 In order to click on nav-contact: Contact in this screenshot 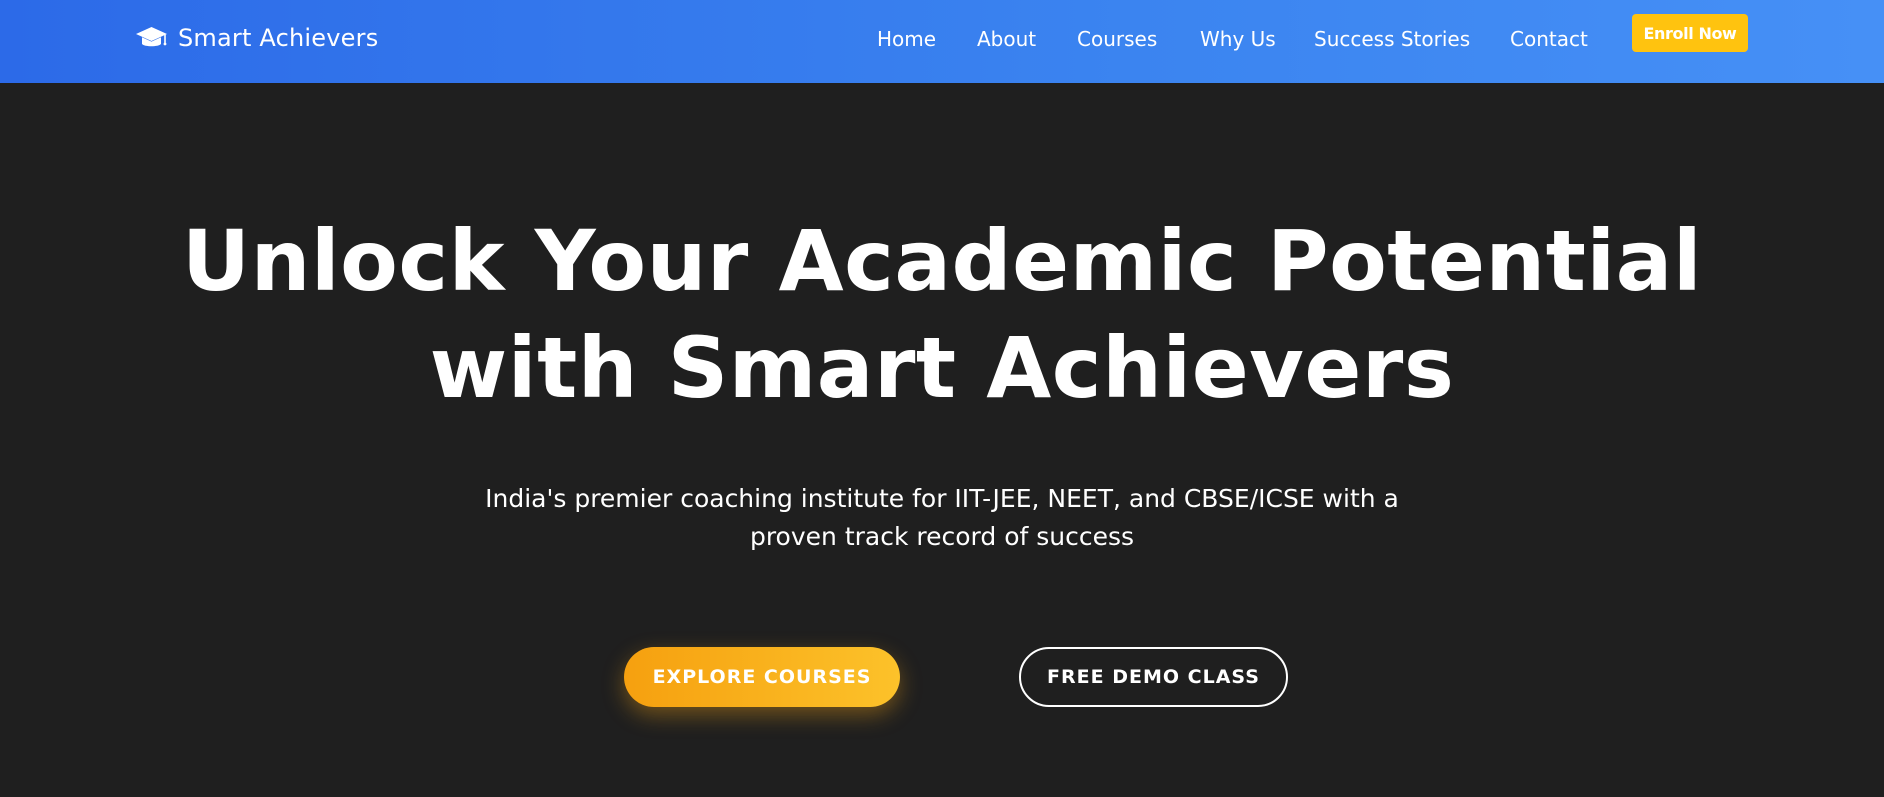, I will do `click(1549, 39)`.